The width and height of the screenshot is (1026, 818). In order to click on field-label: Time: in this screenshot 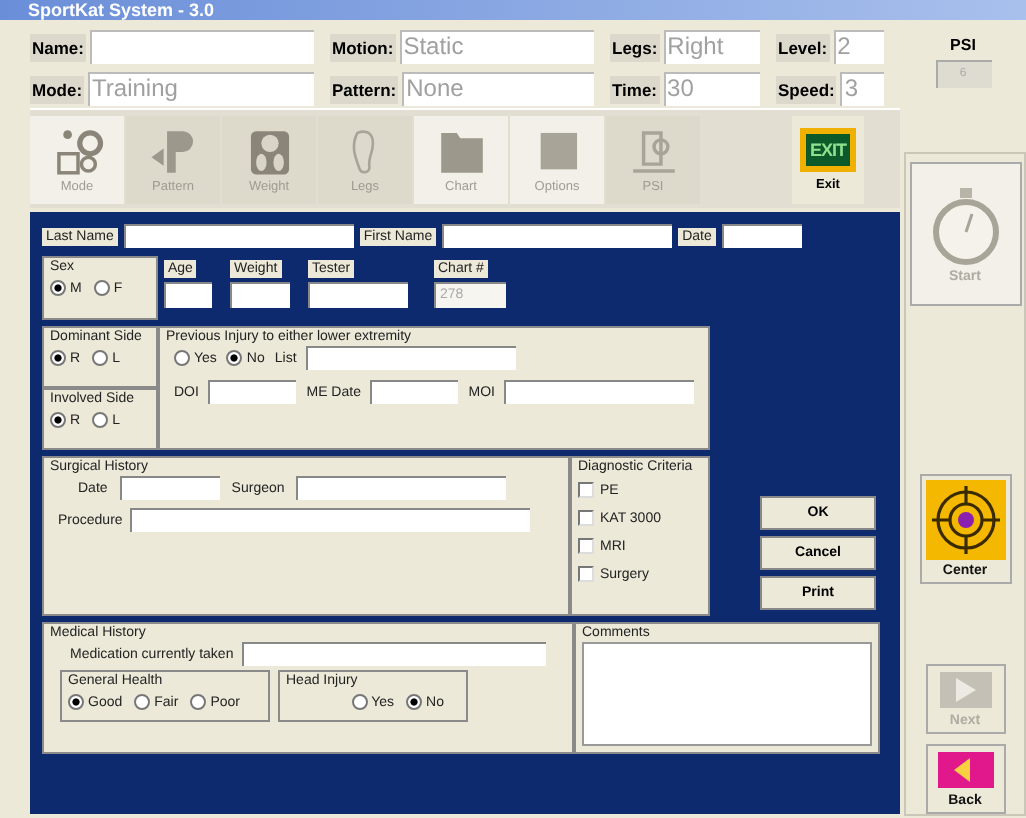, I will do `click(635, 89)`.